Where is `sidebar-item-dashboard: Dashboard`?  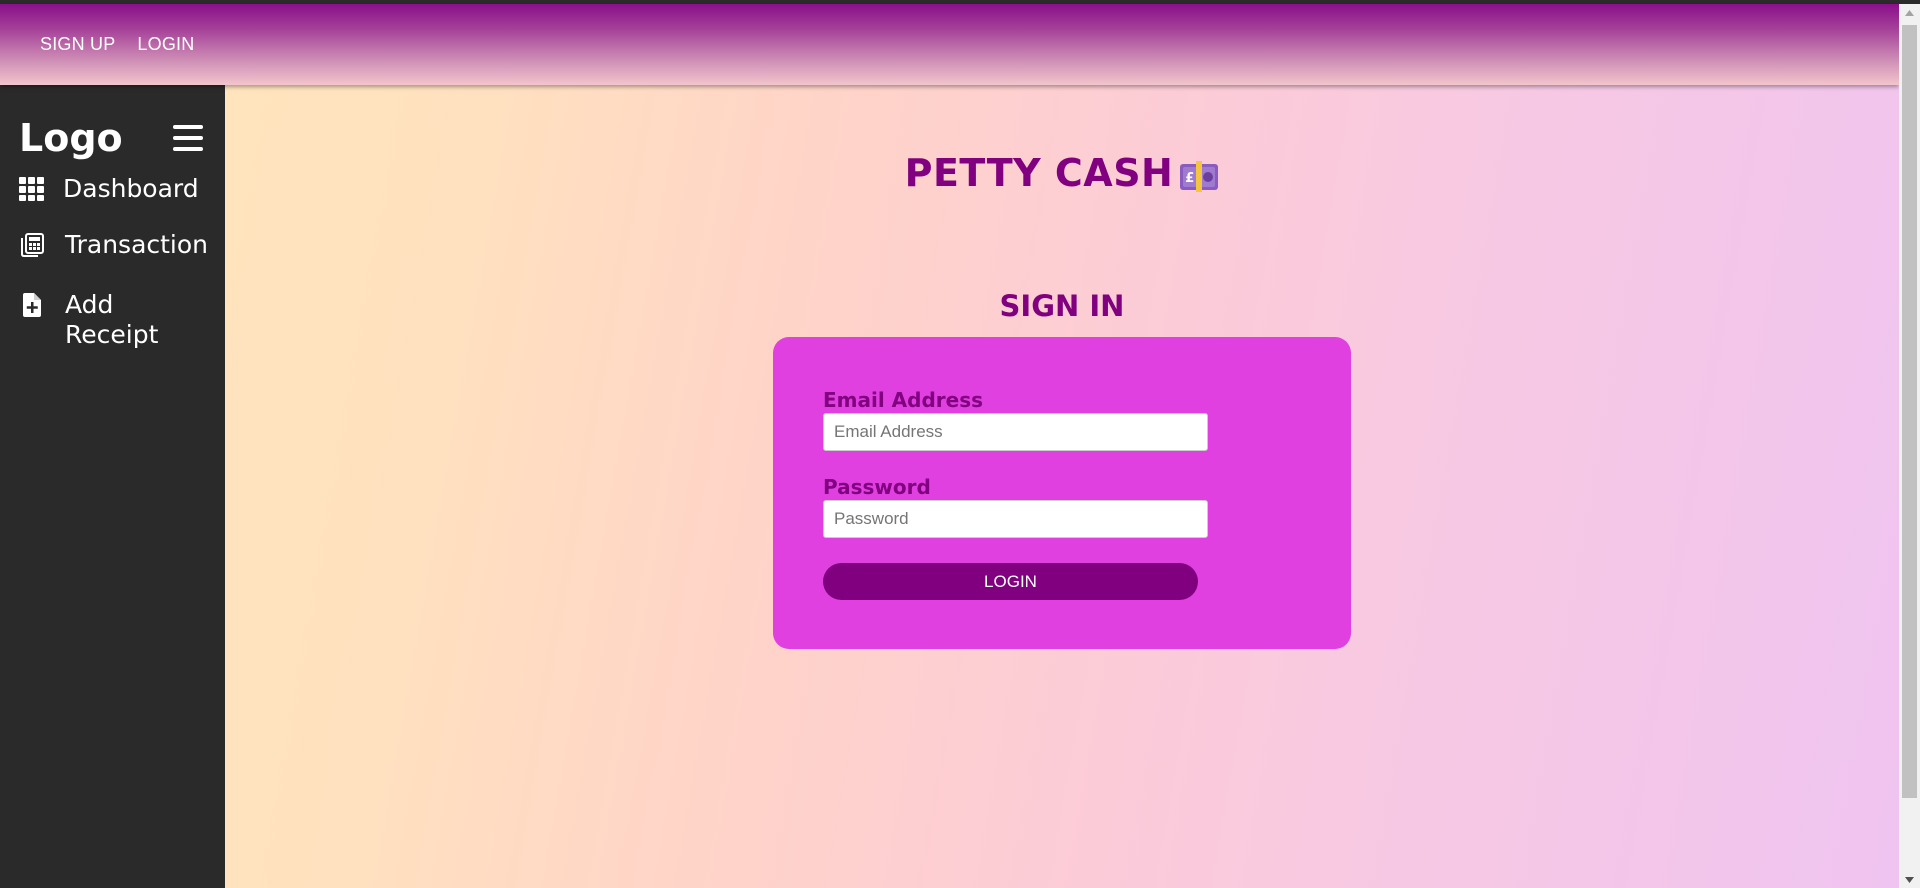 sidebar-item-dashboard: Dashboard is located at coordinates (112, 189).